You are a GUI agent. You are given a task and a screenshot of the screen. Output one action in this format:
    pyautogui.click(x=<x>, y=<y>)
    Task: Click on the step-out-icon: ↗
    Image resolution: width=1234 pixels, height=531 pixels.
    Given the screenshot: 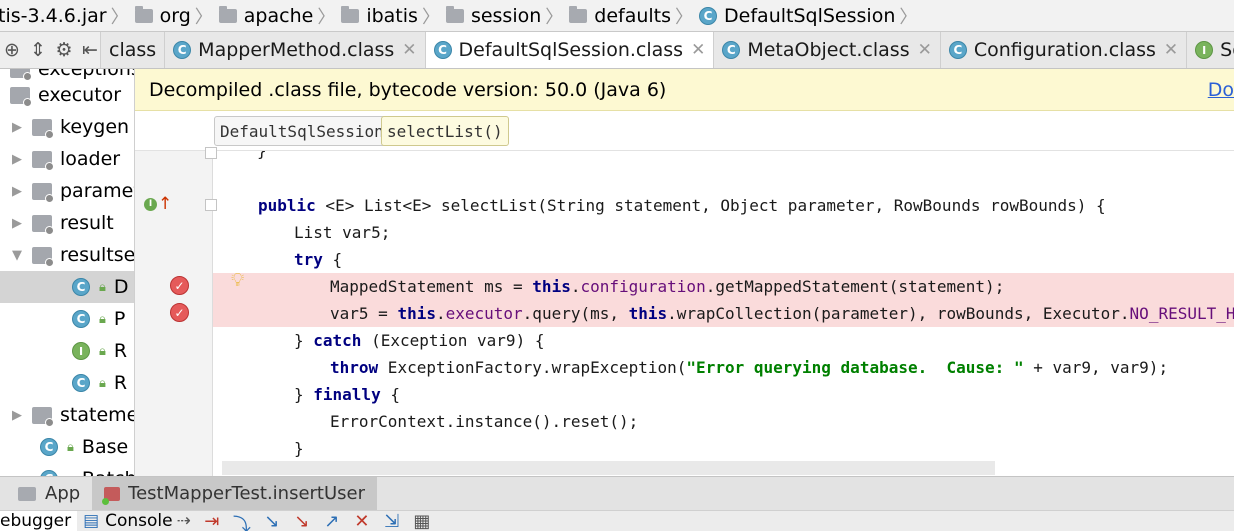 What is the action you would take?
    pyautogui.click(x=332, y=521)
    